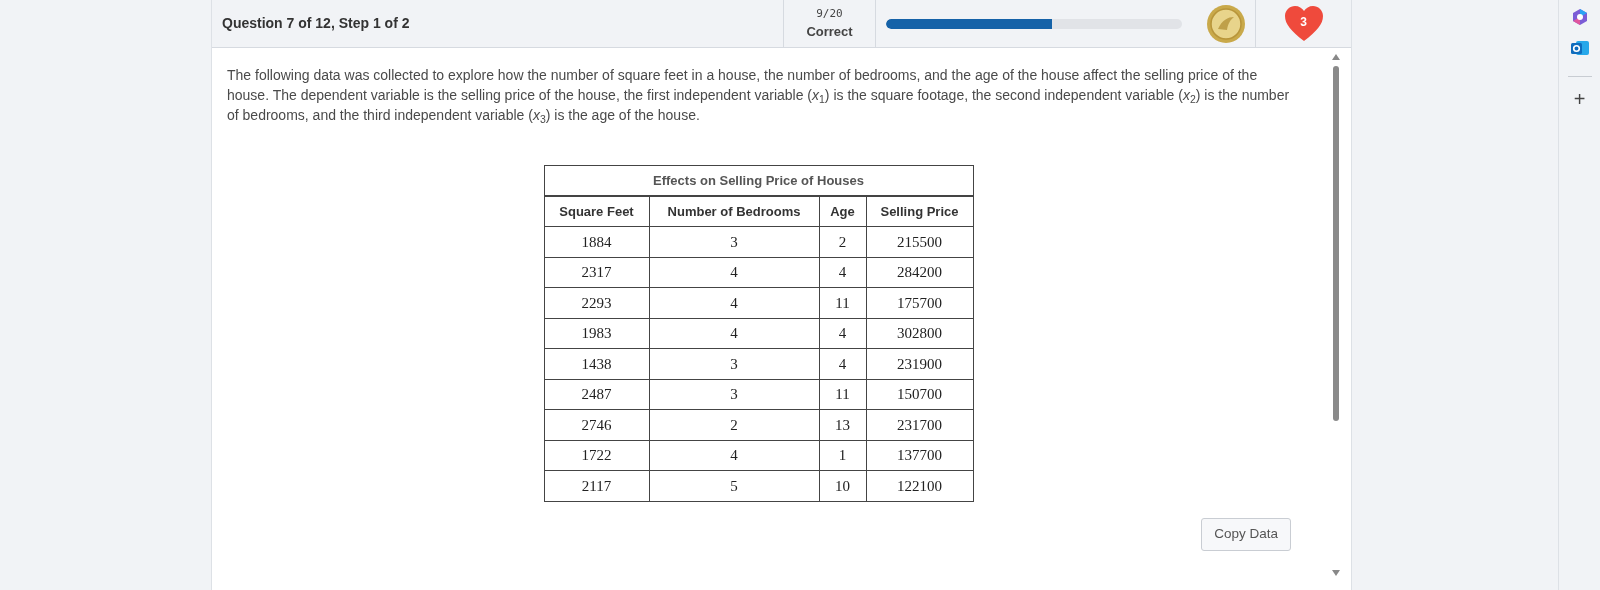 The width and height of the screenshot is (1600, 590). I want to click on table-title: Effects on Selling Price of Houses, so click(758, 180).